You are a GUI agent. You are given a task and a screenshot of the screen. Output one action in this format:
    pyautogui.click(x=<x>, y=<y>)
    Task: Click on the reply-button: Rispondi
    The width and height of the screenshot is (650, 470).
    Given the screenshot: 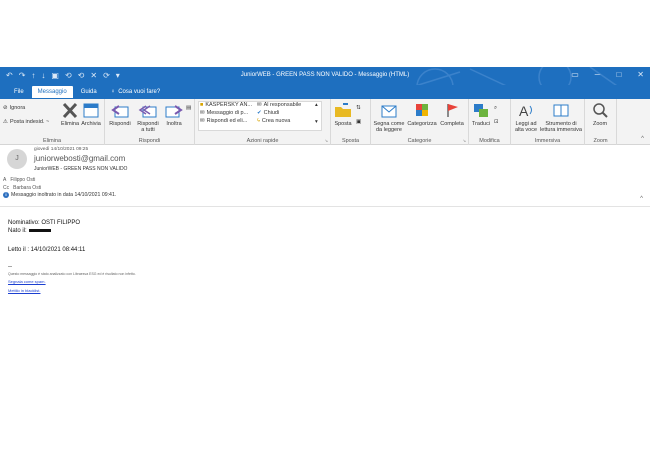 What is the action you would take?
    pyautogui.click(x=120, y=114)
    